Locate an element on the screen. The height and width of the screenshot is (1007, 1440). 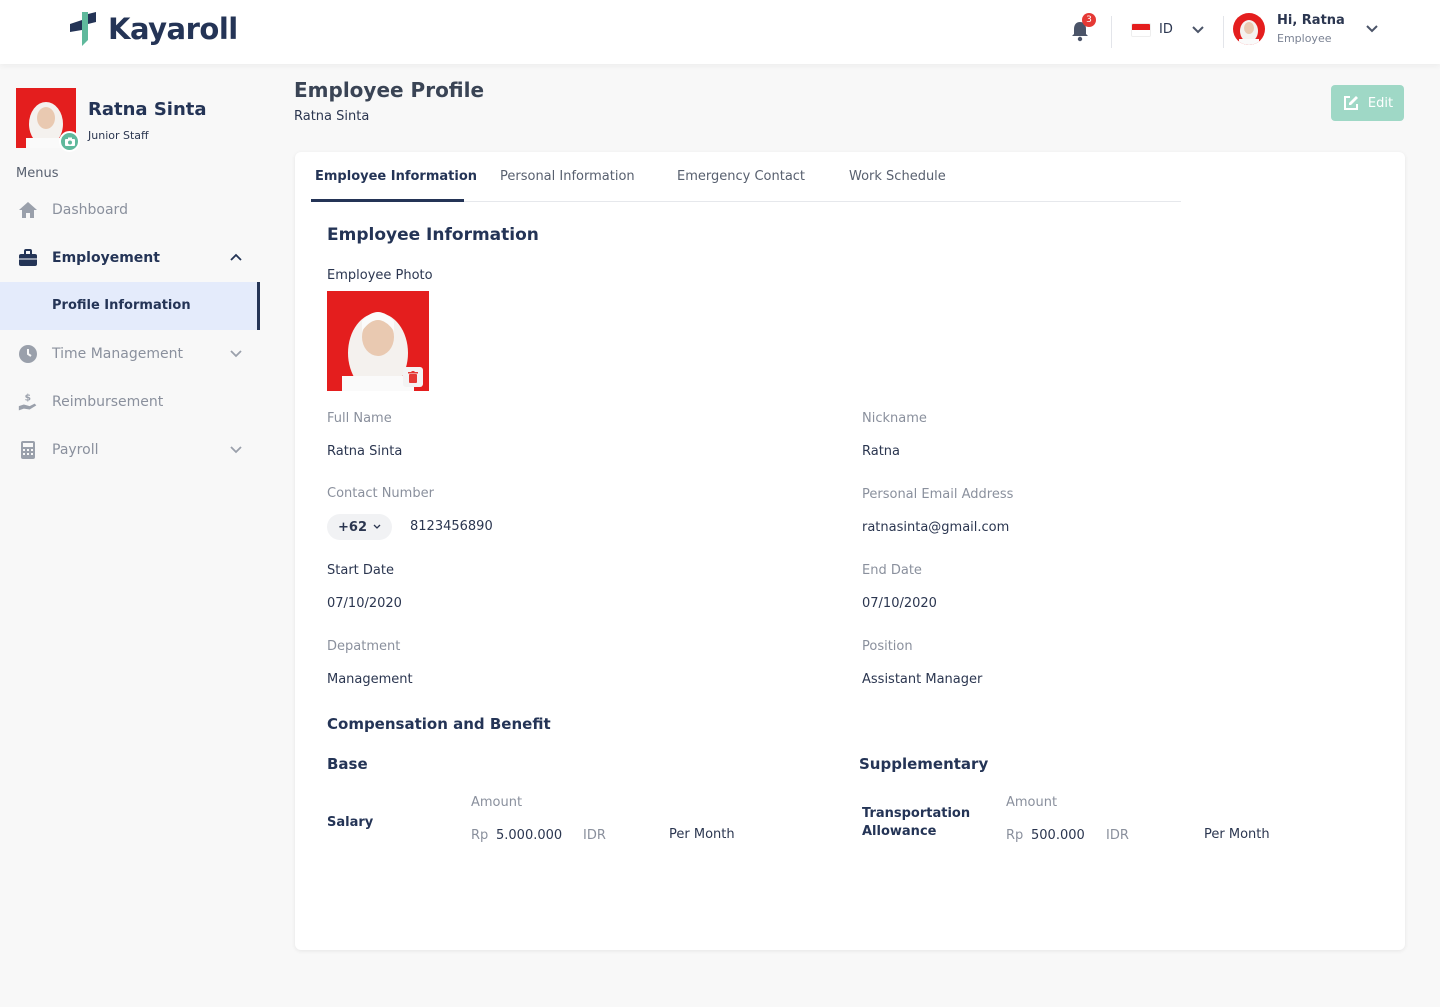
sidebar-profile-role: Junior Staff is located at coordinates (118, 135).